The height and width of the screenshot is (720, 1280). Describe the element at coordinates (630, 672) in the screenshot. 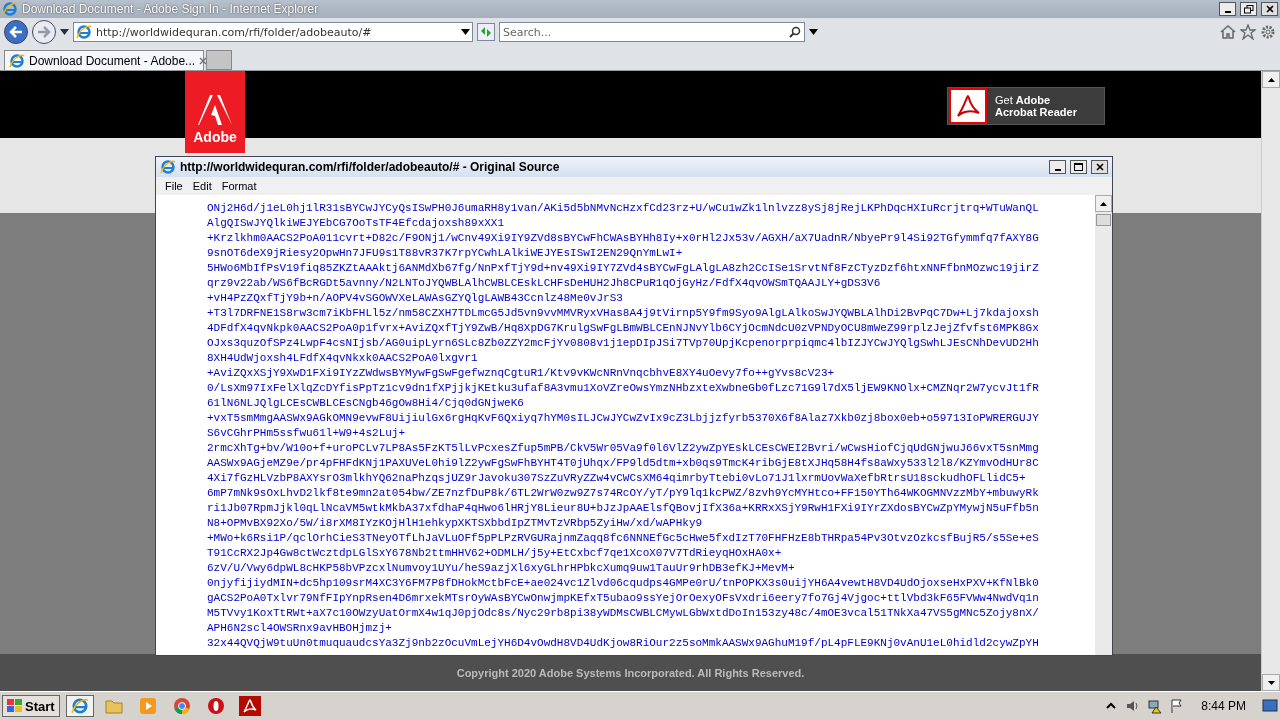

I see `copyright-text: Copyright 2020 Adobe Systems Incorporated. All Rights Reserved.` at that location.